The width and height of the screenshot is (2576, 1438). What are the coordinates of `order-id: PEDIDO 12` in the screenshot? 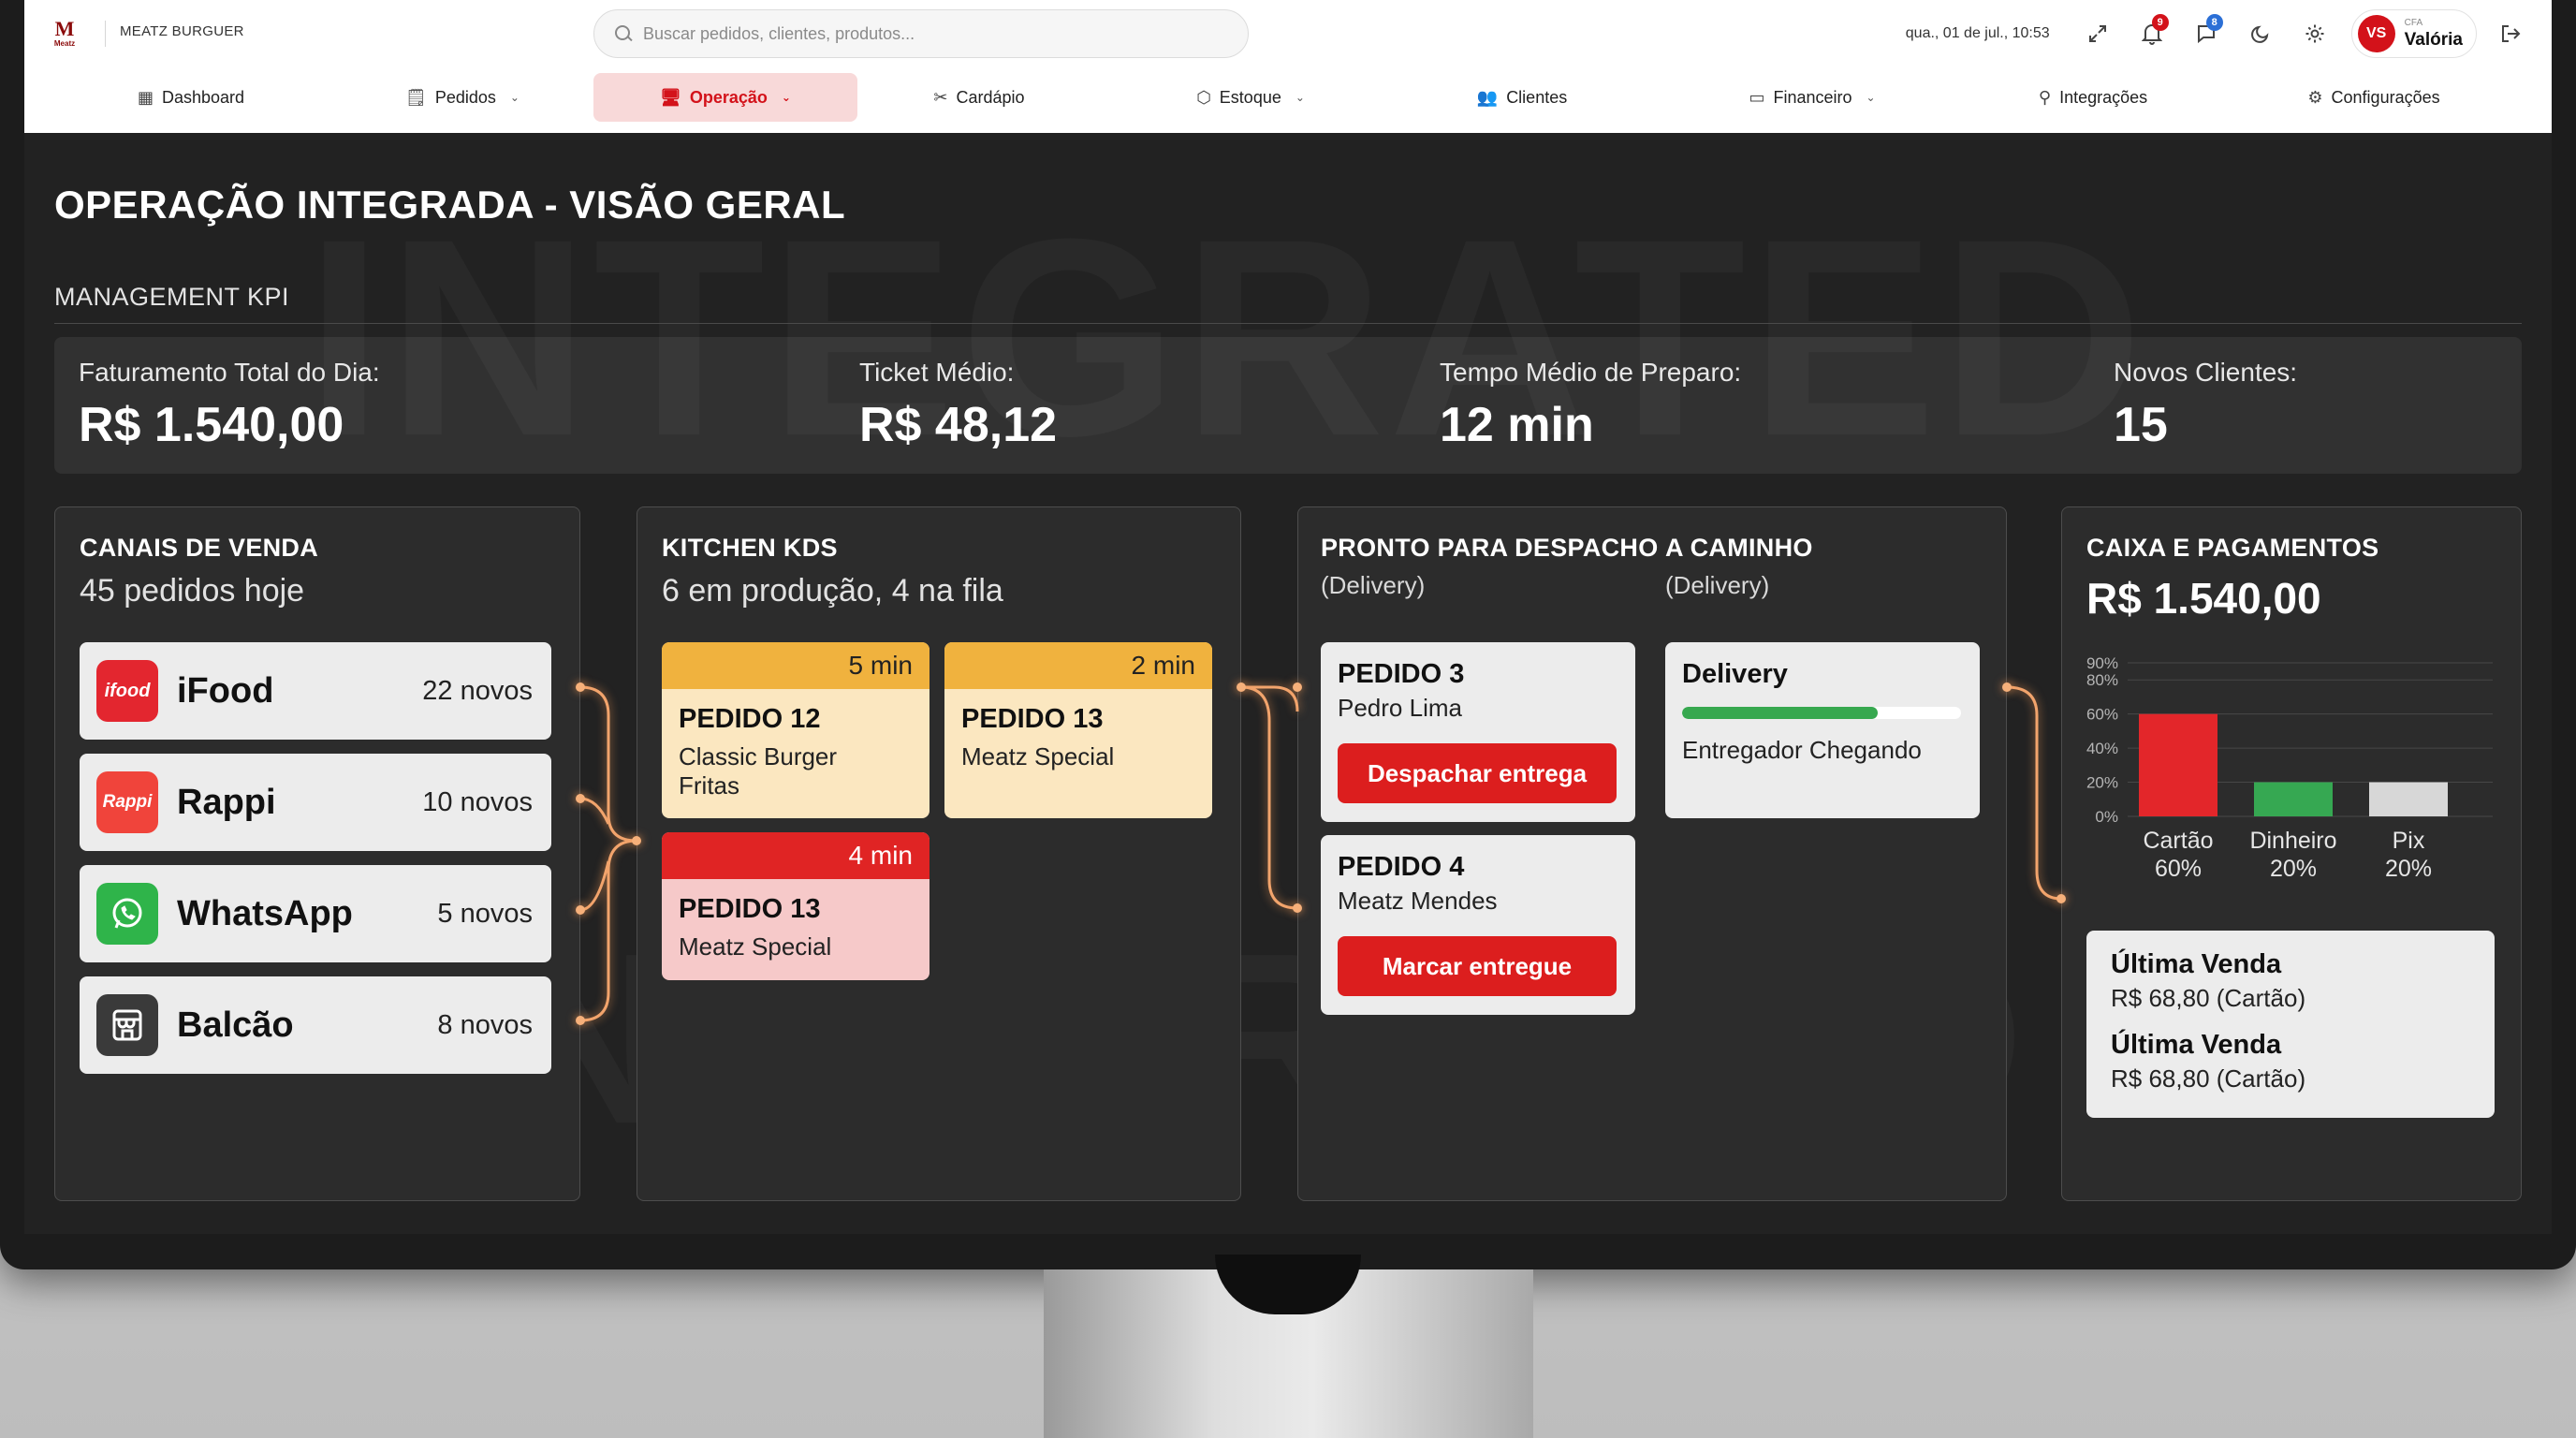 It's located at (750, 719).